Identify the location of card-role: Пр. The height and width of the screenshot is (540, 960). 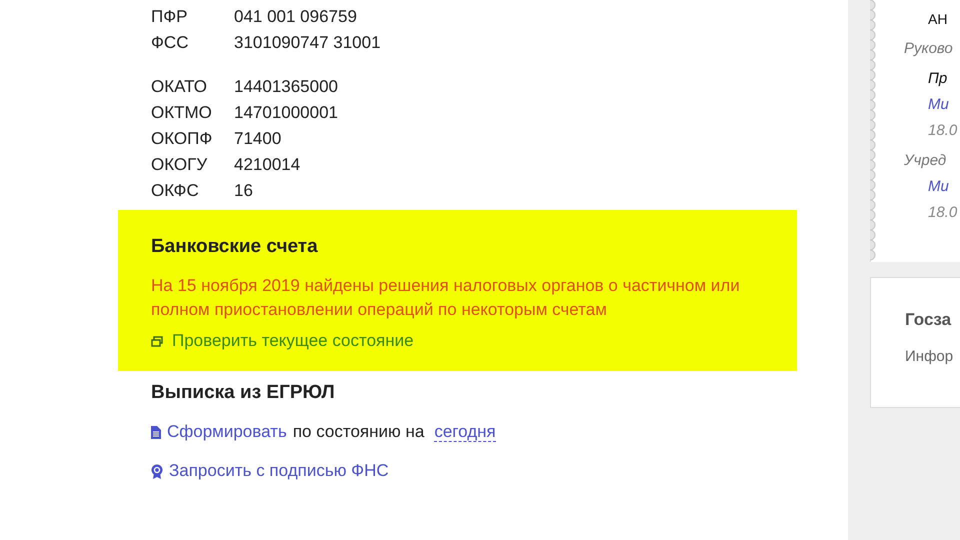
(938, 79).